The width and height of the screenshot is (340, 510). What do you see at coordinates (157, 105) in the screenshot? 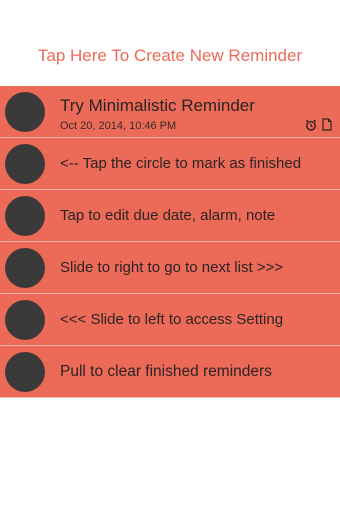
I see `reminder-title: Try Minimalistic Reminder` at bounding box center [157, 105].